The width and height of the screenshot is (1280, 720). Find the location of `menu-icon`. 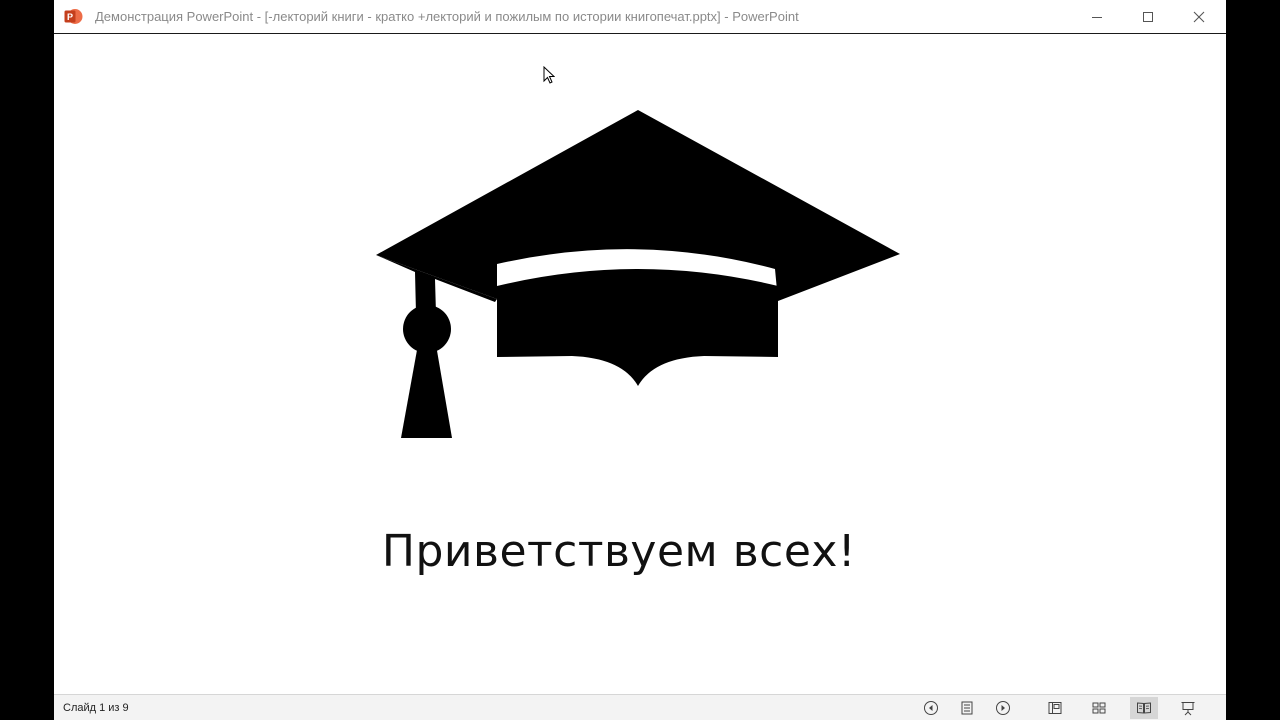

menu-icon is located at coordinates (967, 708).